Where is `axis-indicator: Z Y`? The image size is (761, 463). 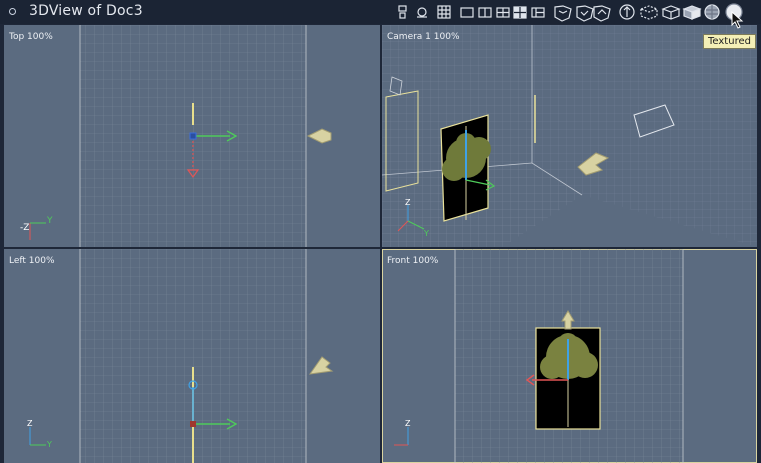 axis-indicator: Z Y is located at coordinates (39, 434).